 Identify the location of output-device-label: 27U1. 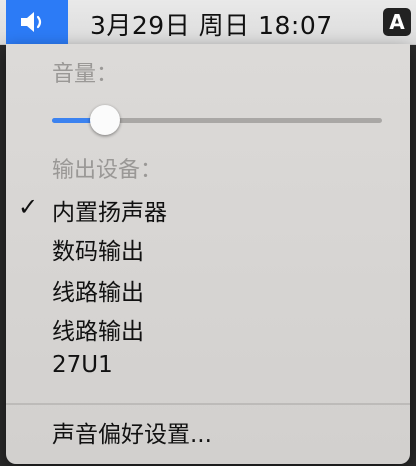
(82, 365).